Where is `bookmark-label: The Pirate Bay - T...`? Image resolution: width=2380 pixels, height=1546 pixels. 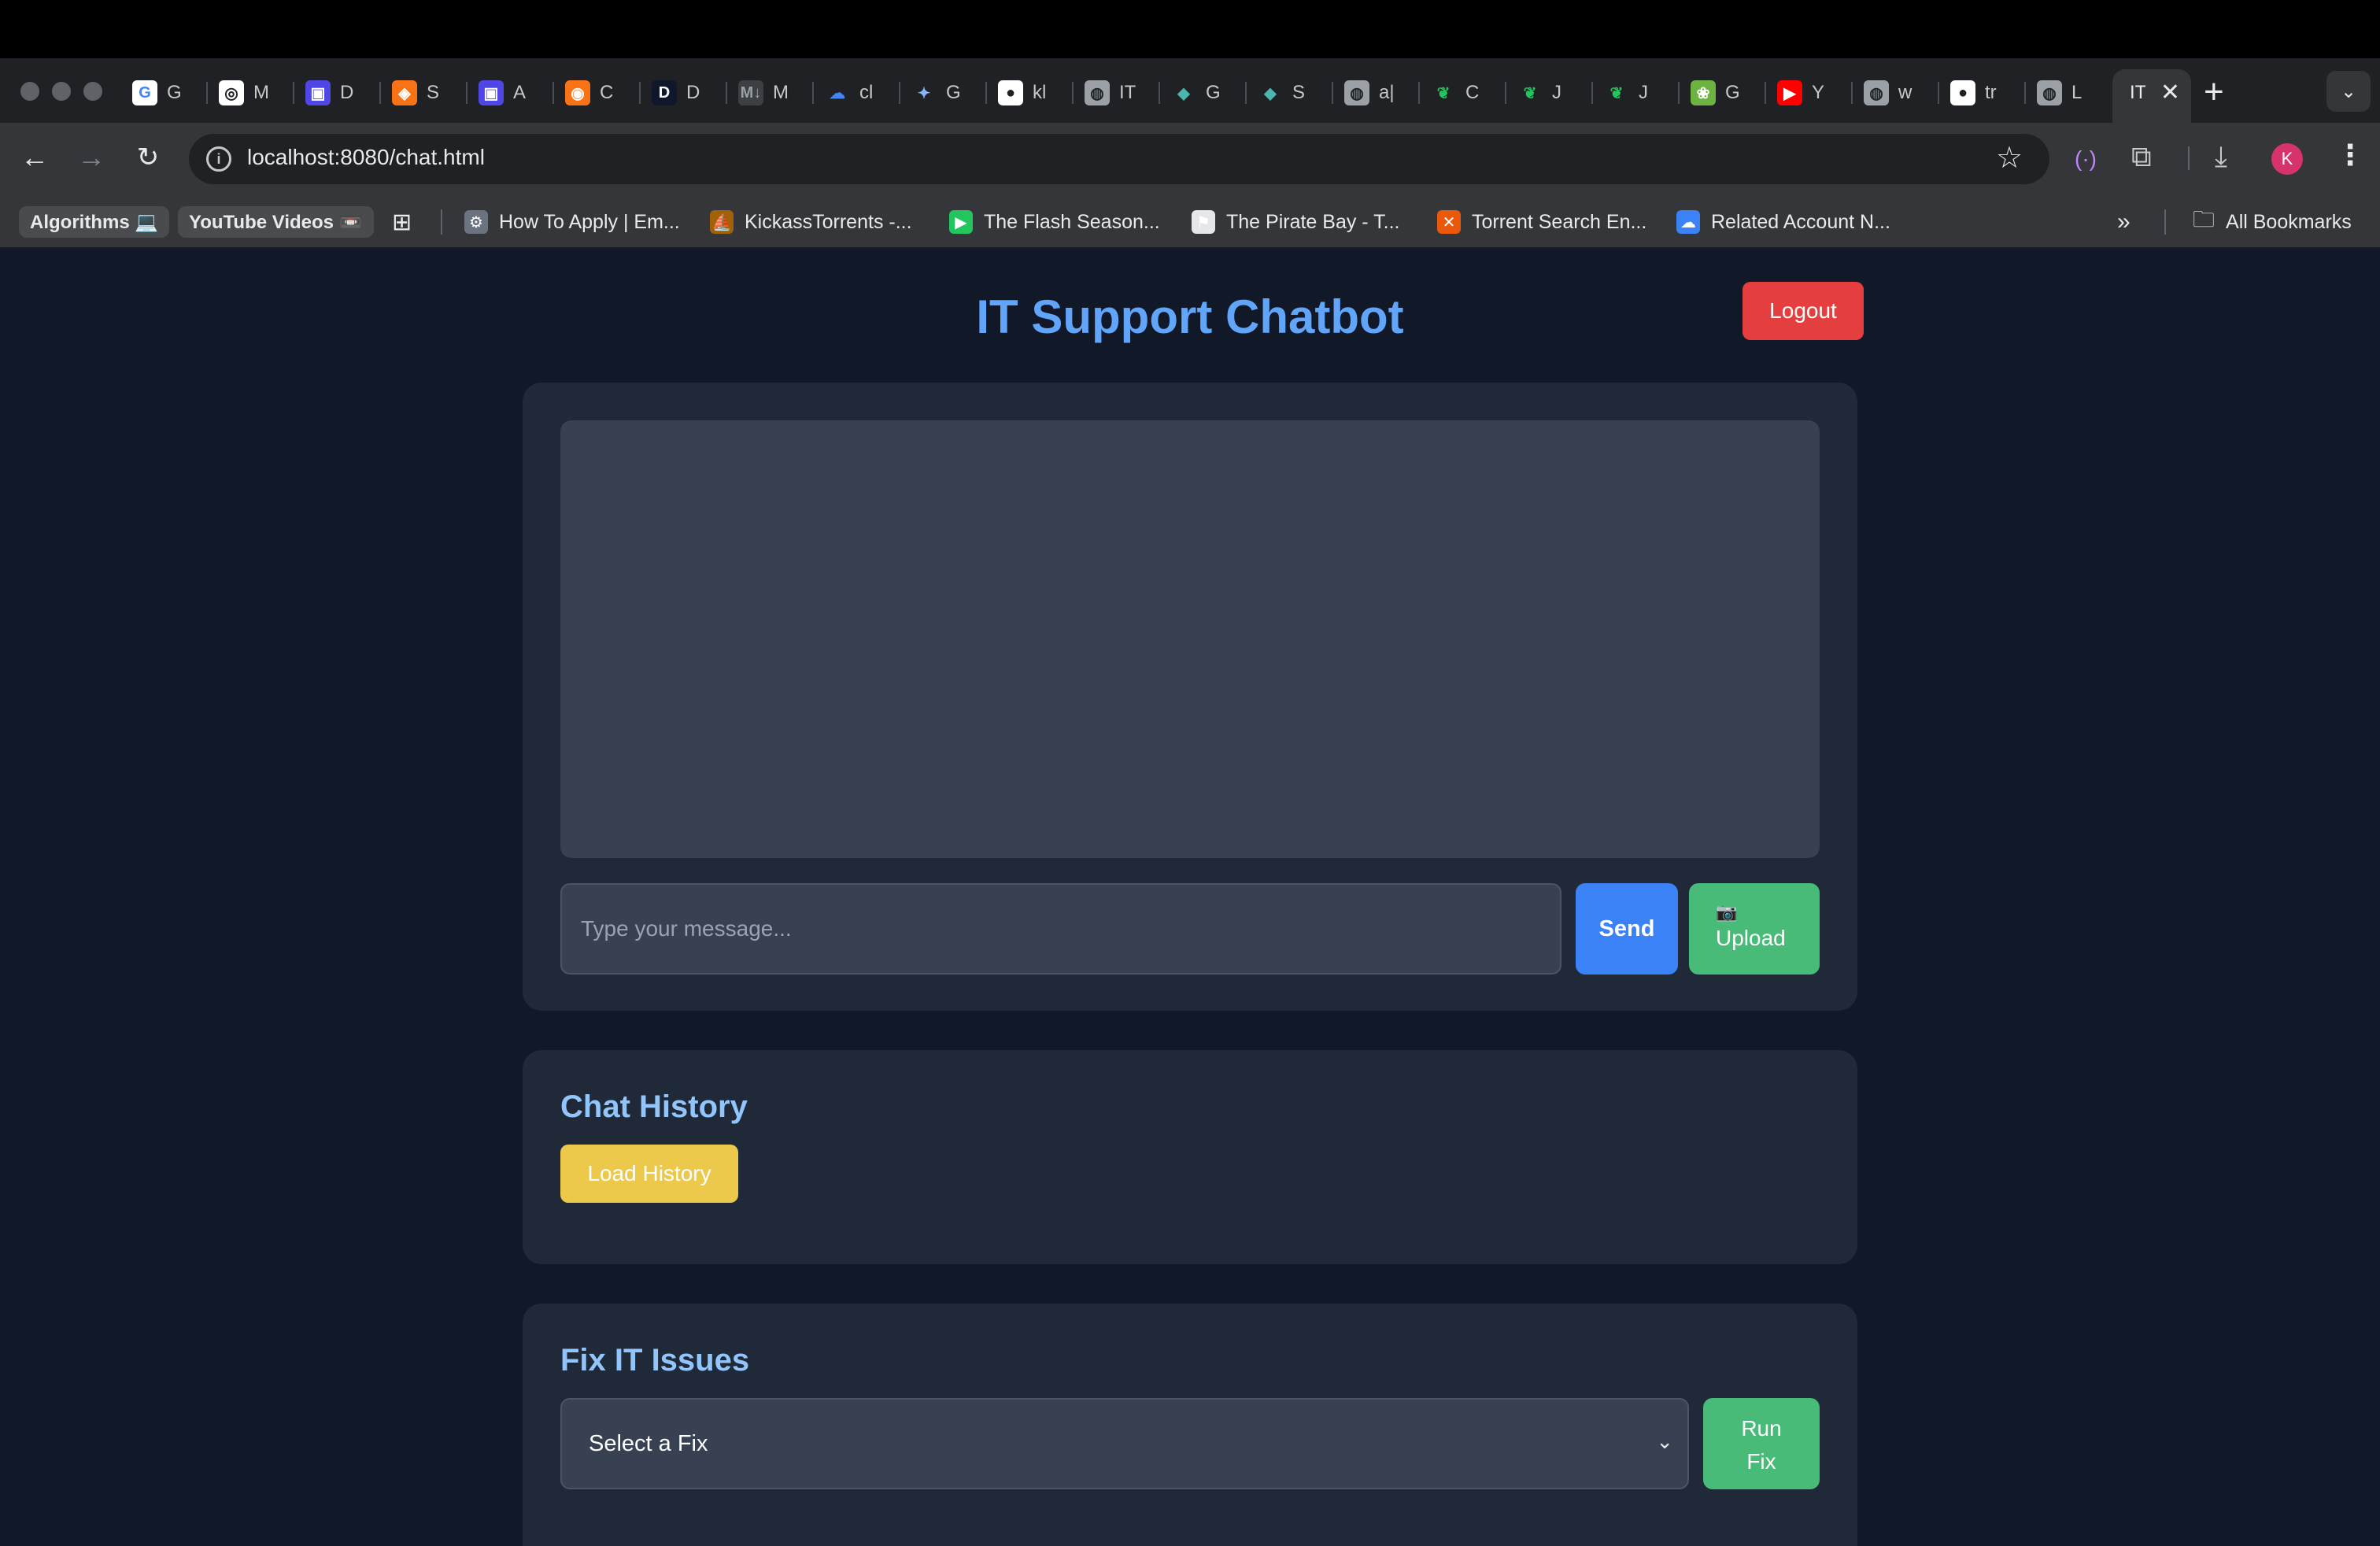 bookmark-label: The Pirate Bay - T... is located at coordinates (1313, 221).